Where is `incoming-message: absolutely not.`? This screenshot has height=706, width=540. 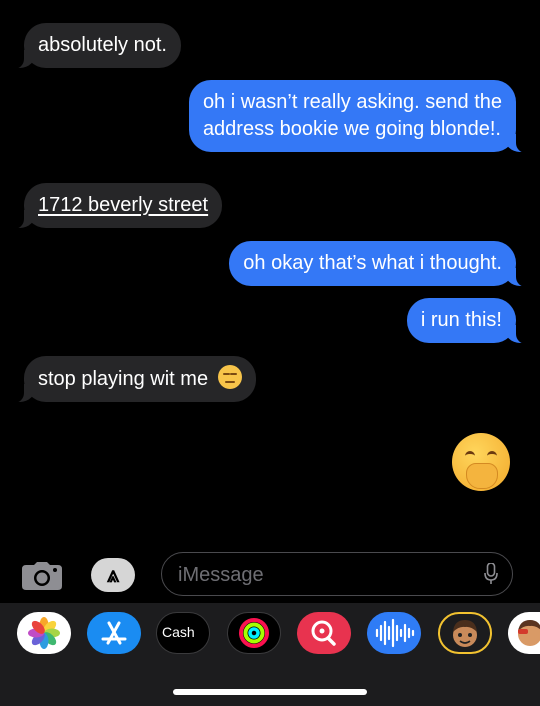
incoming-message: absolutely not. is located at coordinates (97, 46).